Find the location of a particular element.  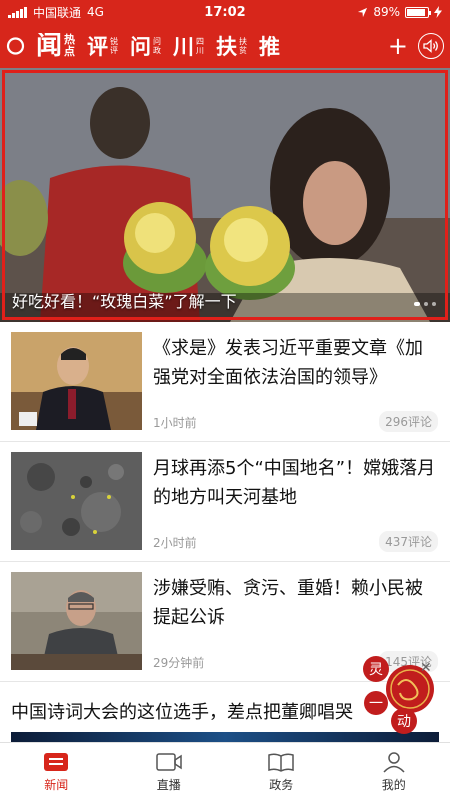

speaker-icon is located at coordinates (430, 46).